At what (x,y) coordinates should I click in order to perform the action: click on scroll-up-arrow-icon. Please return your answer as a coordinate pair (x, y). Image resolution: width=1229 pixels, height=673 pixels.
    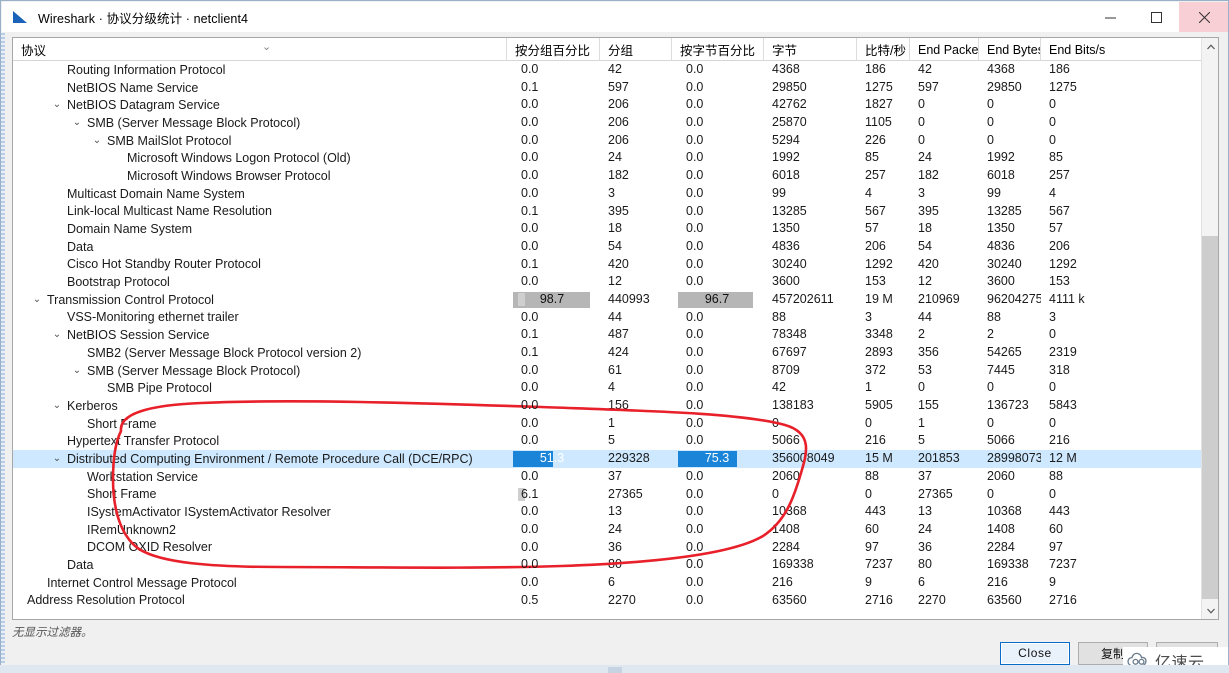
    Looking at the image, I should click on (1210, 46).